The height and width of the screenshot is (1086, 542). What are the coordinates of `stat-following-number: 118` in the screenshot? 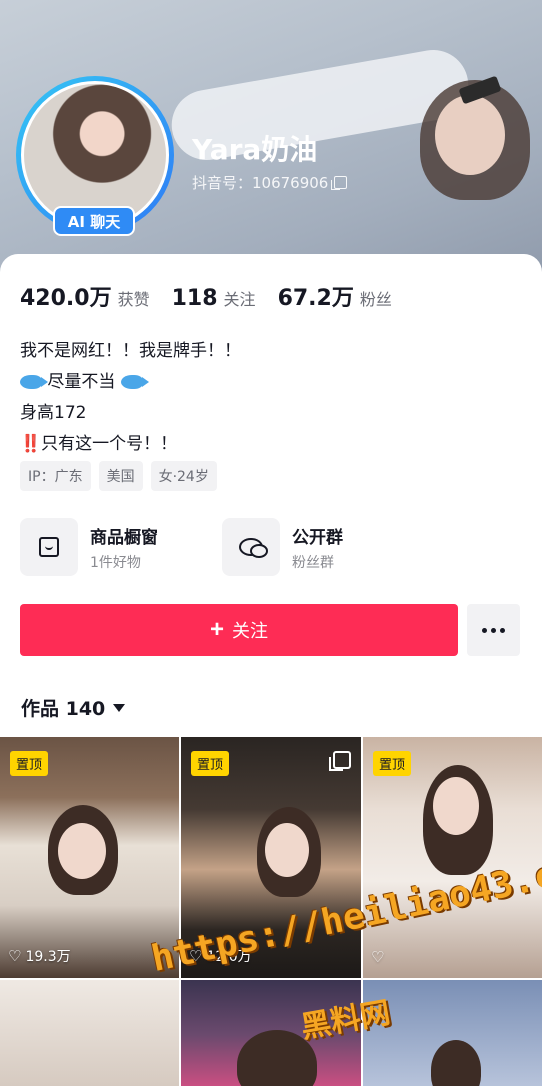 It's located at (194, 298).